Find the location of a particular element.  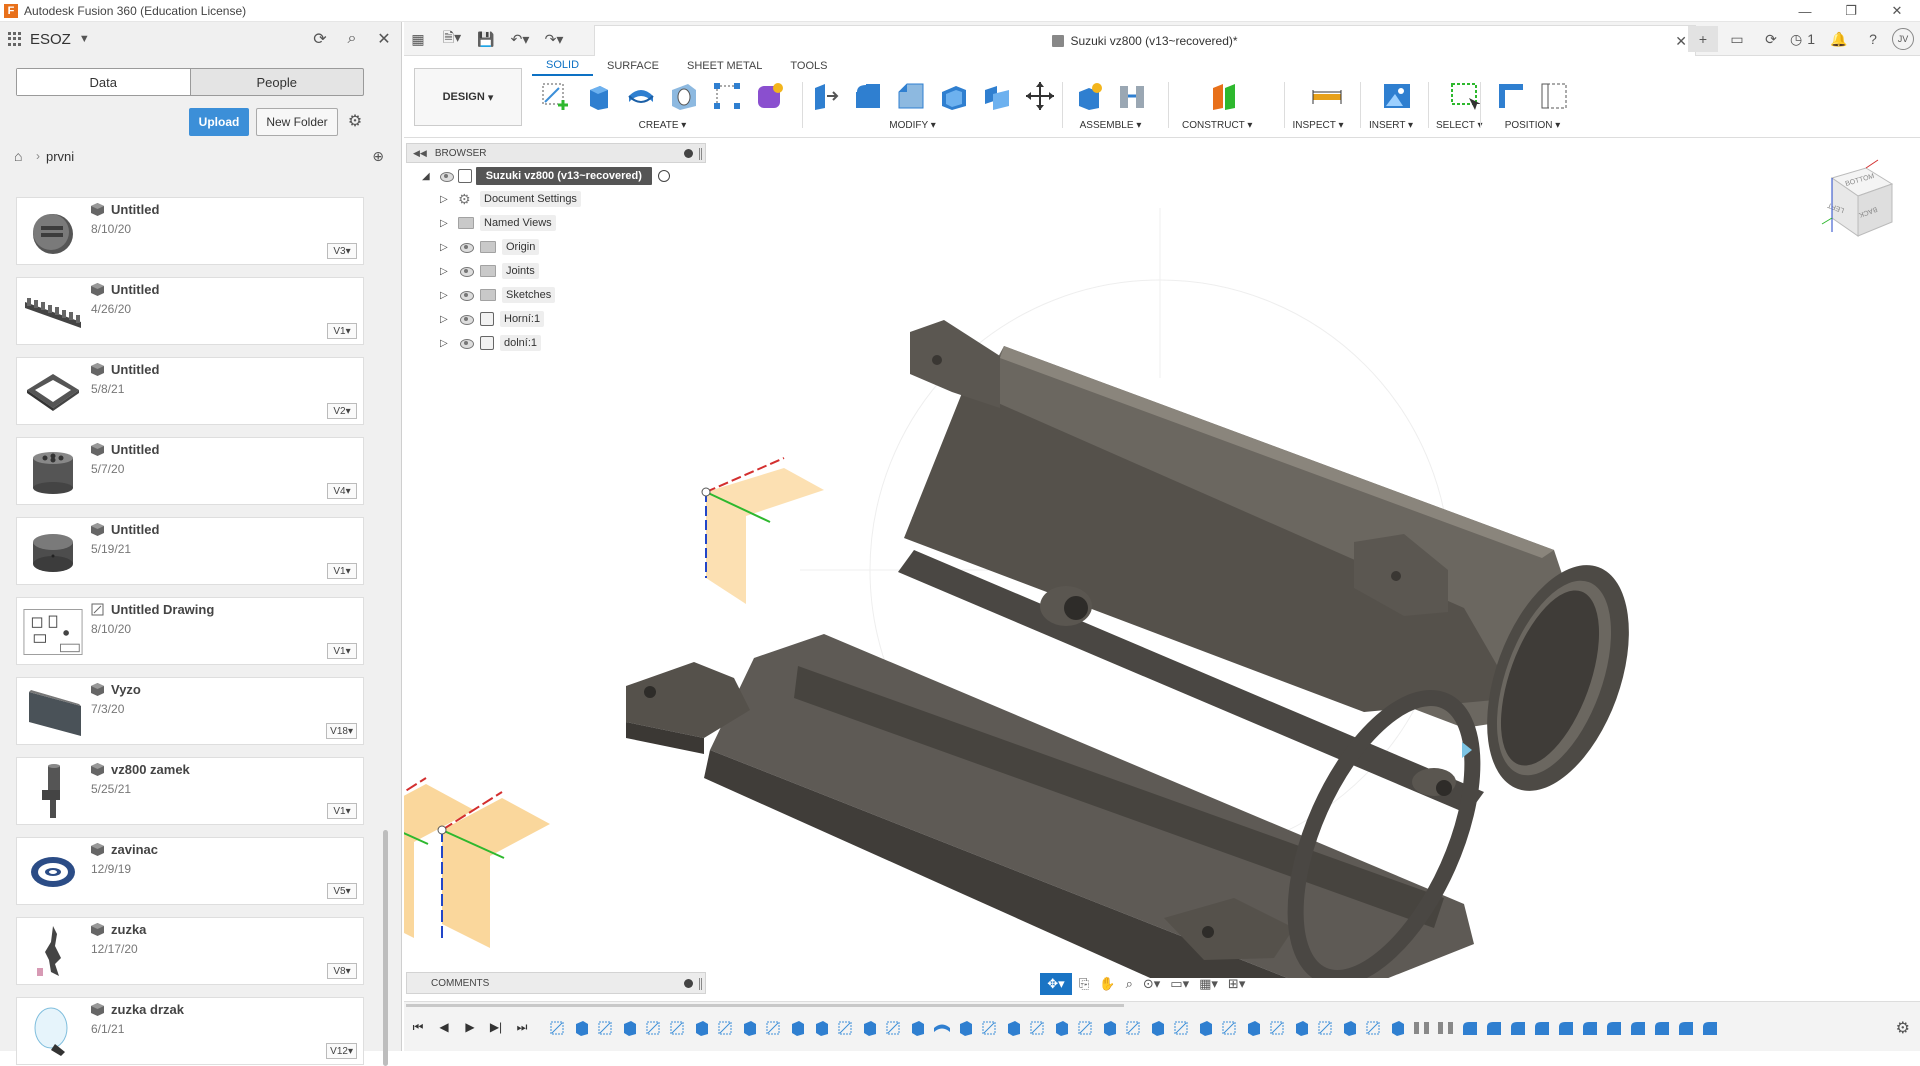

browser-item-sketches: ▷ Sketches is located at coordinates (556, 295).